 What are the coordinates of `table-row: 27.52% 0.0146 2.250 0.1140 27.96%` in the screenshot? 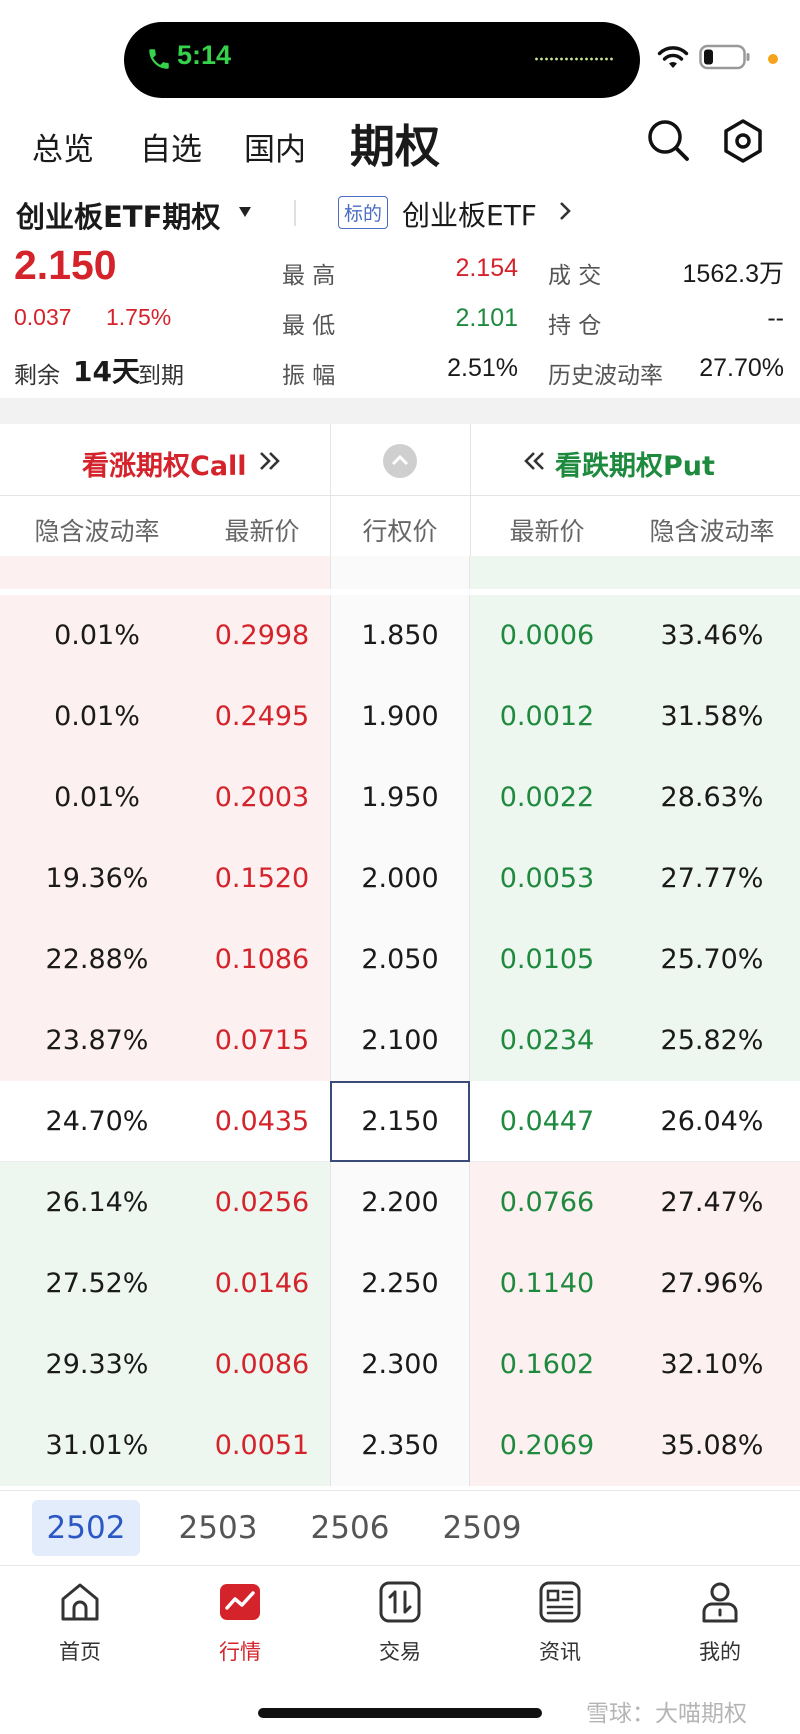 It's located at (400, 1283).